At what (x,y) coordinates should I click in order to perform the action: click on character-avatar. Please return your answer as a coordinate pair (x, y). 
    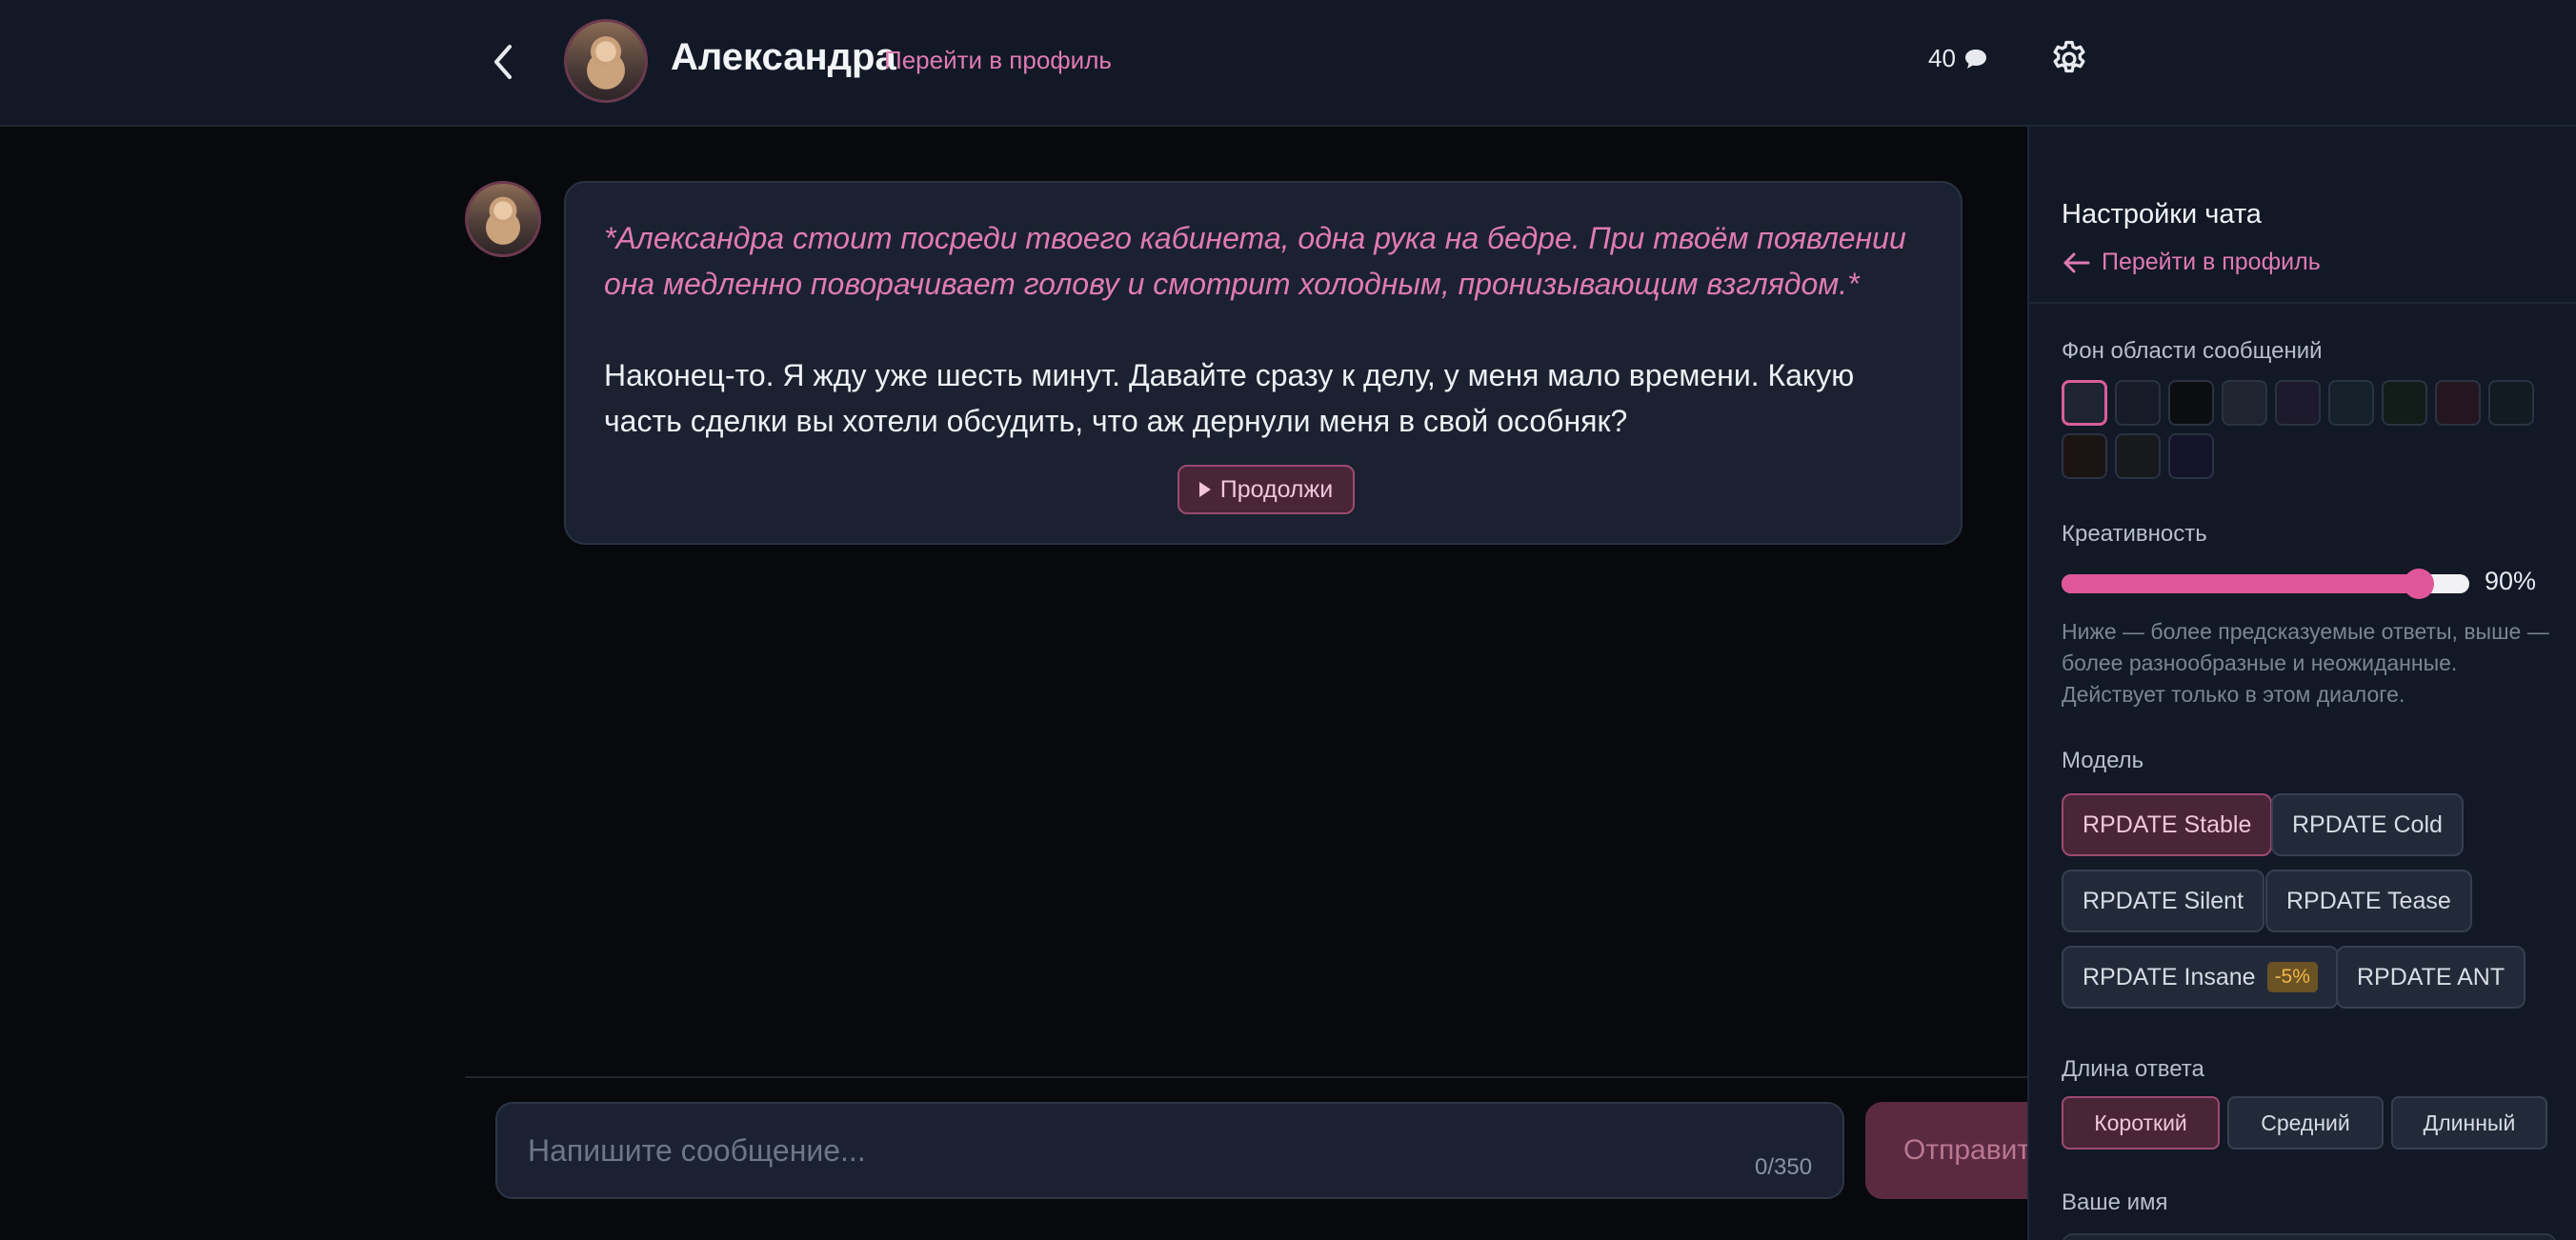
    Looking at the image, I should click on (606, 61).